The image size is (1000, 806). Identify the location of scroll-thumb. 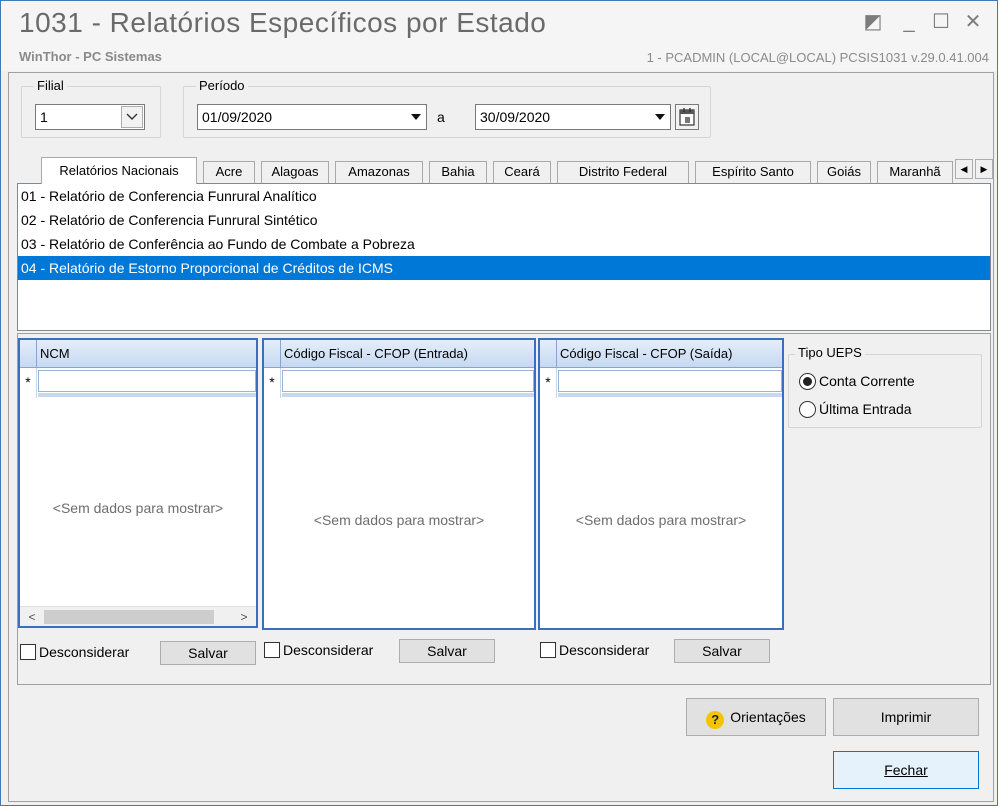
(129, 617).